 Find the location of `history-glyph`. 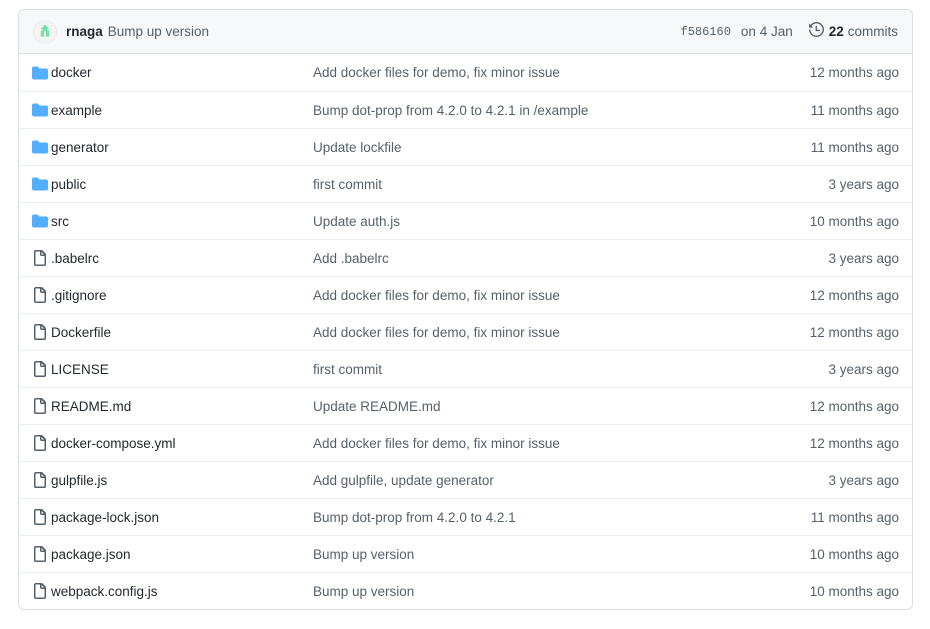

history-glyph is located at coordinates (816, 29).